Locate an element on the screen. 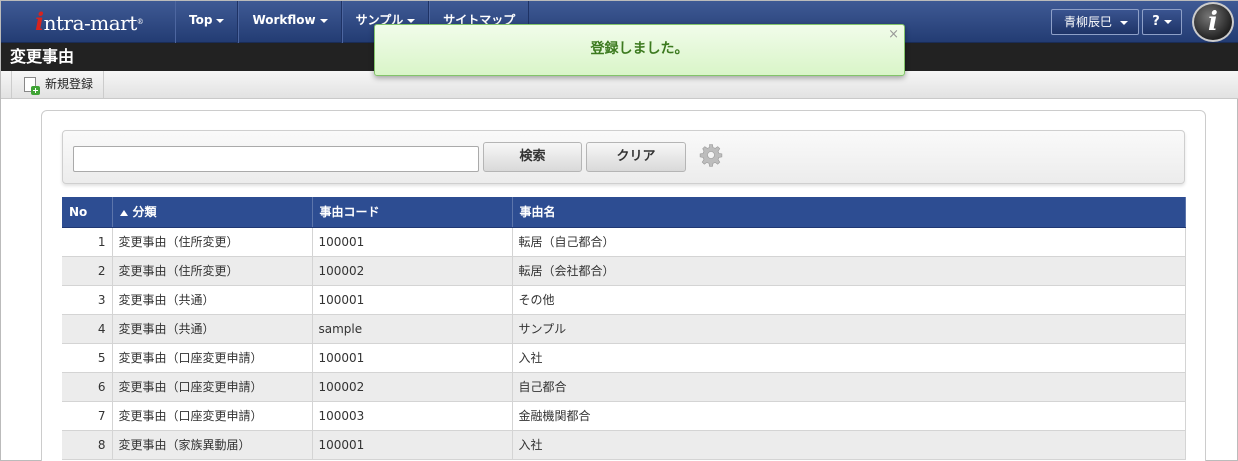  success-toast: 登録しました。 × is located at coordinates (639, 50).